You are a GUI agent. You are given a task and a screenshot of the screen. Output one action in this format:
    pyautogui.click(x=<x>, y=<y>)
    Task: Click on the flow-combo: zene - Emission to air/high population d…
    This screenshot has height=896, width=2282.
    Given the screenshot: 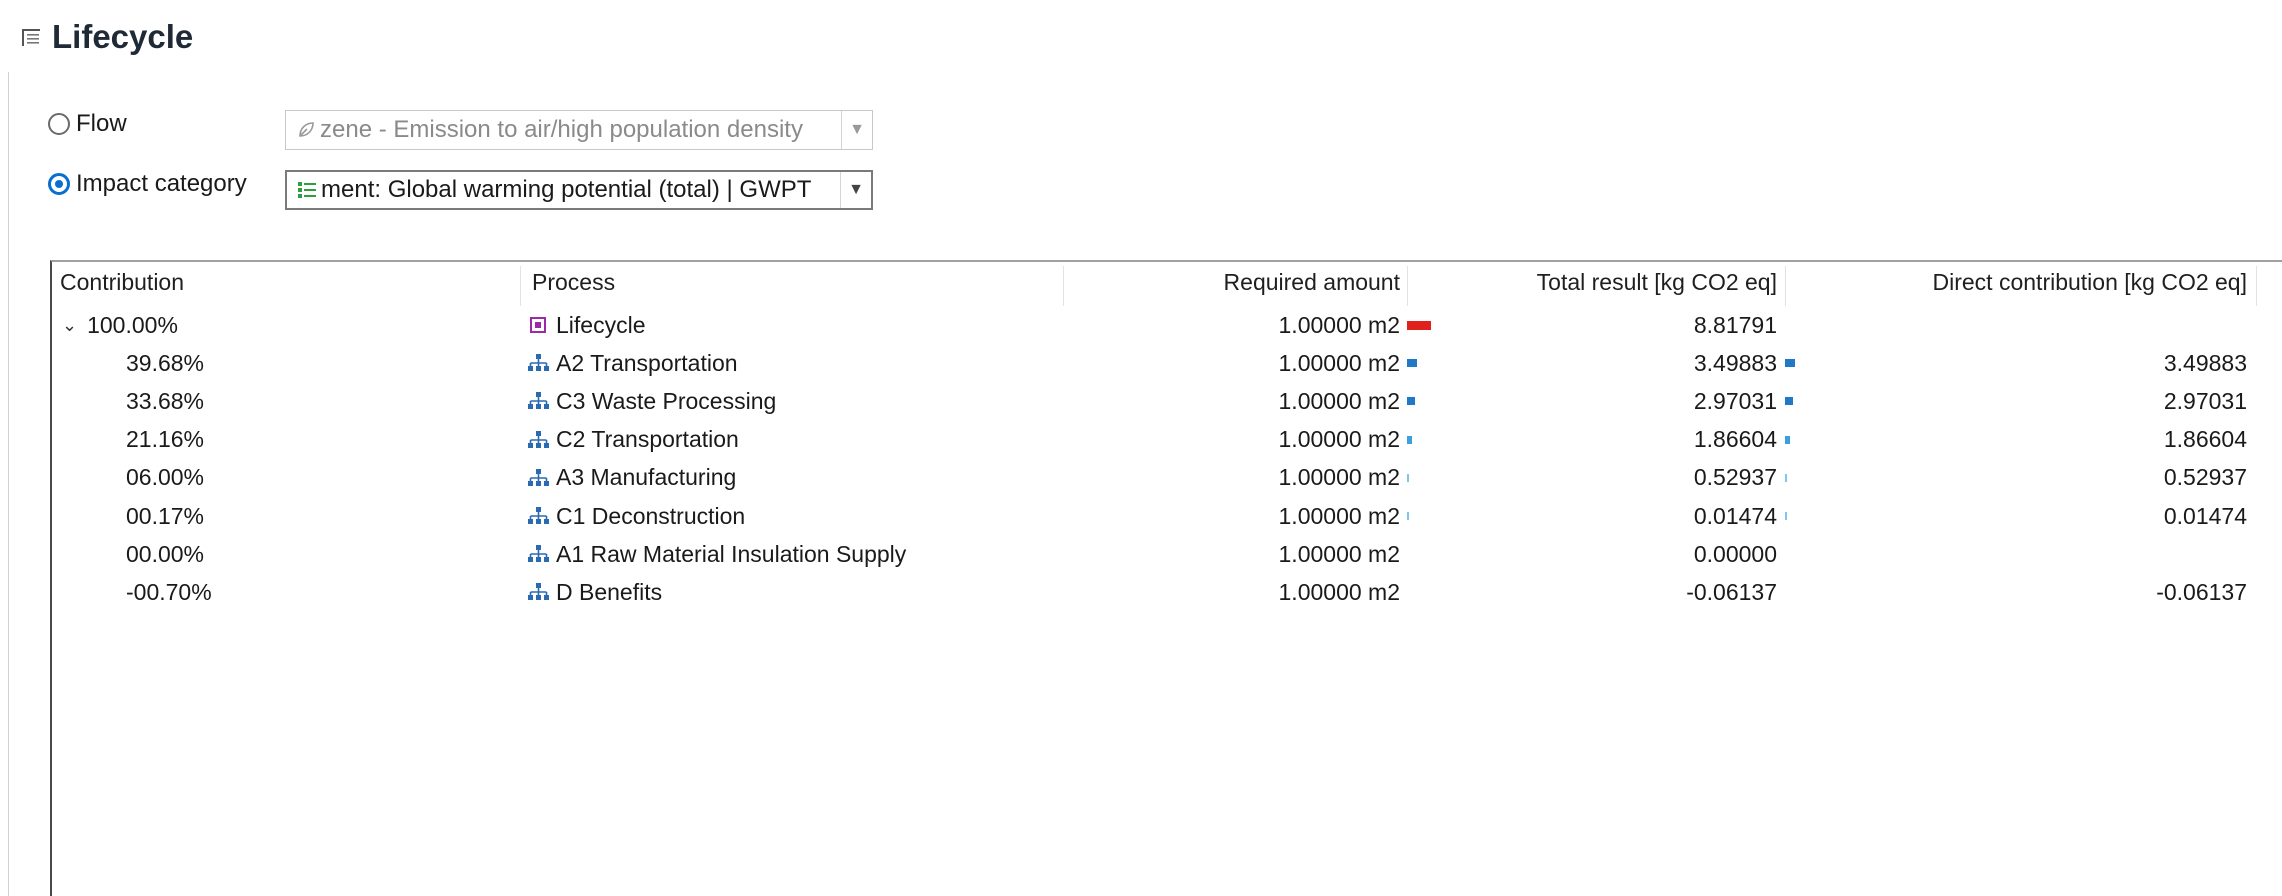 What is the action you would take?
    pyautogui.click(x=579, y=130)
    